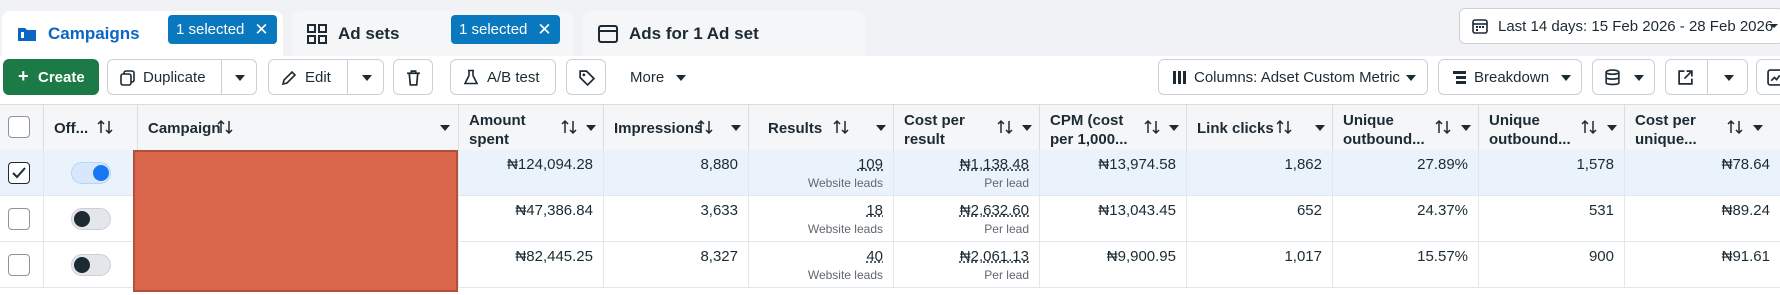  Describe the element at coordinates (676, 128) in the screenshot. I see `column-header-impressions: Impressions` at that location.